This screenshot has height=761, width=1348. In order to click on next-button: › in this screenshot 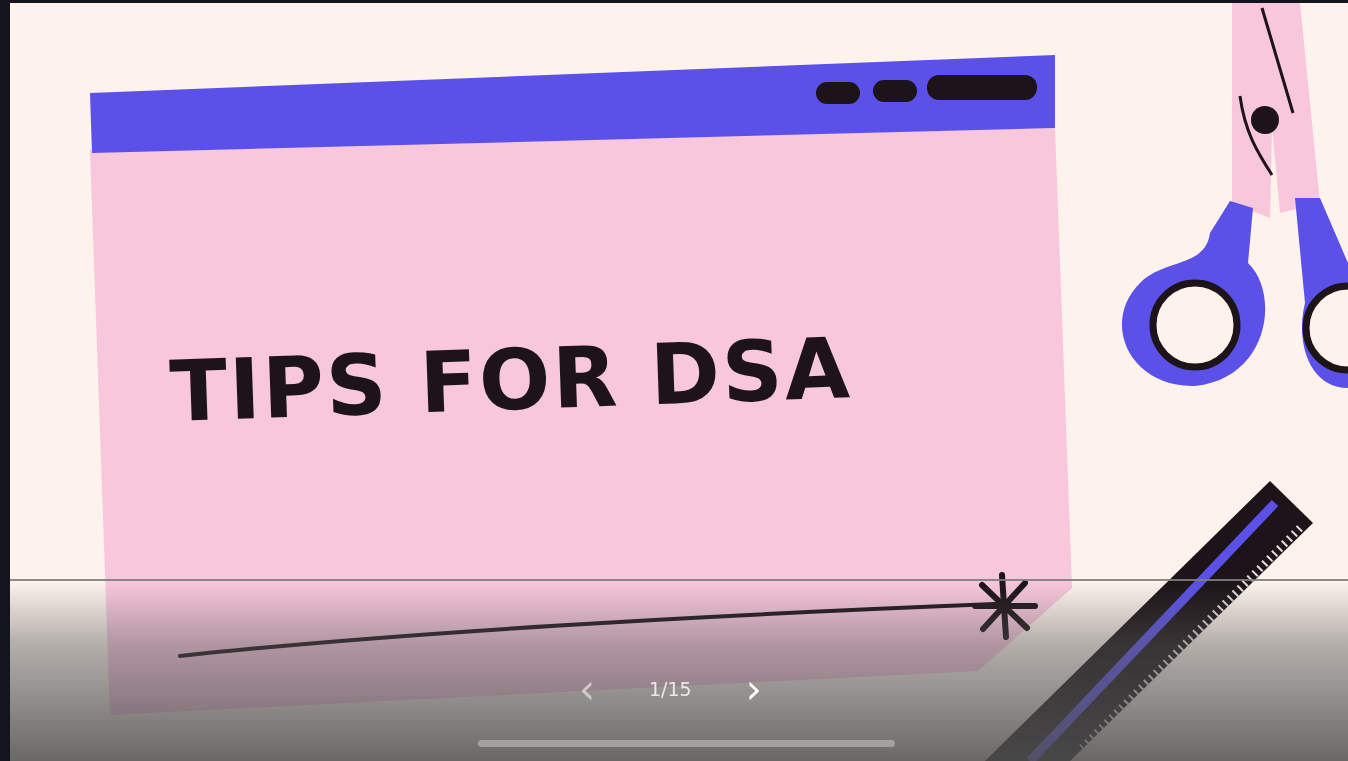, I will do `click(753, 689)`.